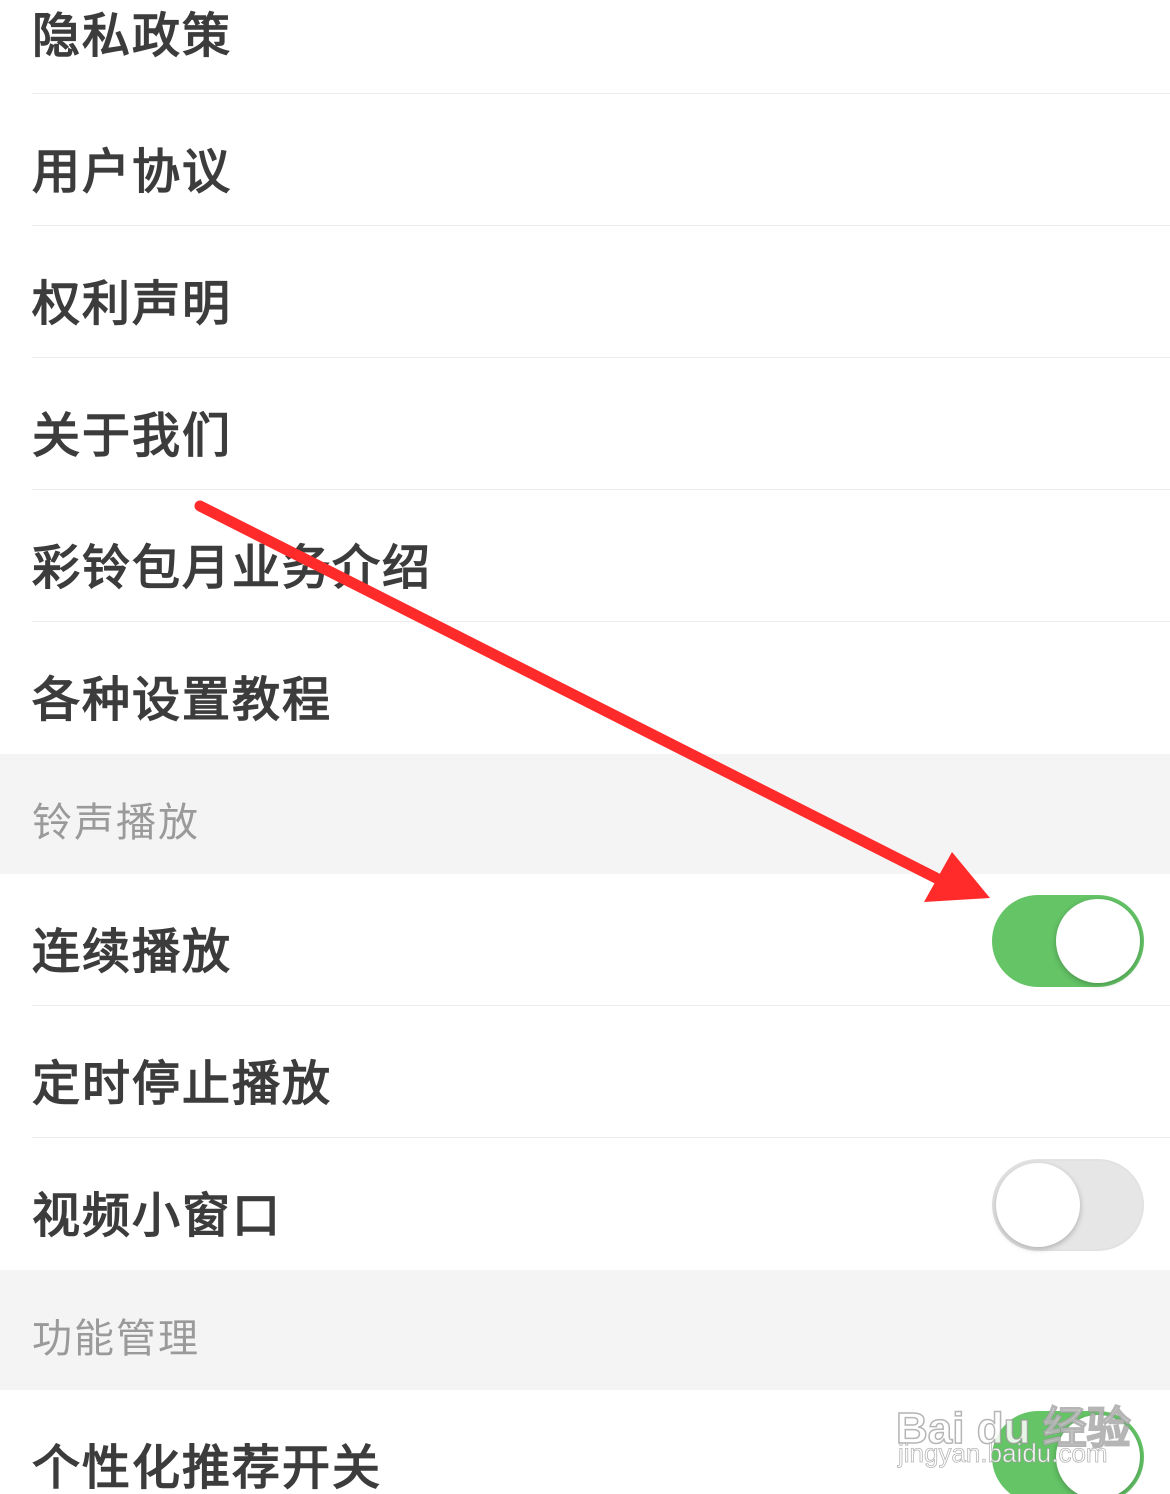 Image resolution: width=1170 pixels, height=1494 pixels. Describe the element at coordinates (232, 568) in the screenshot. I see `menu-item-label: 彩铃包月业务介绍` at that location.